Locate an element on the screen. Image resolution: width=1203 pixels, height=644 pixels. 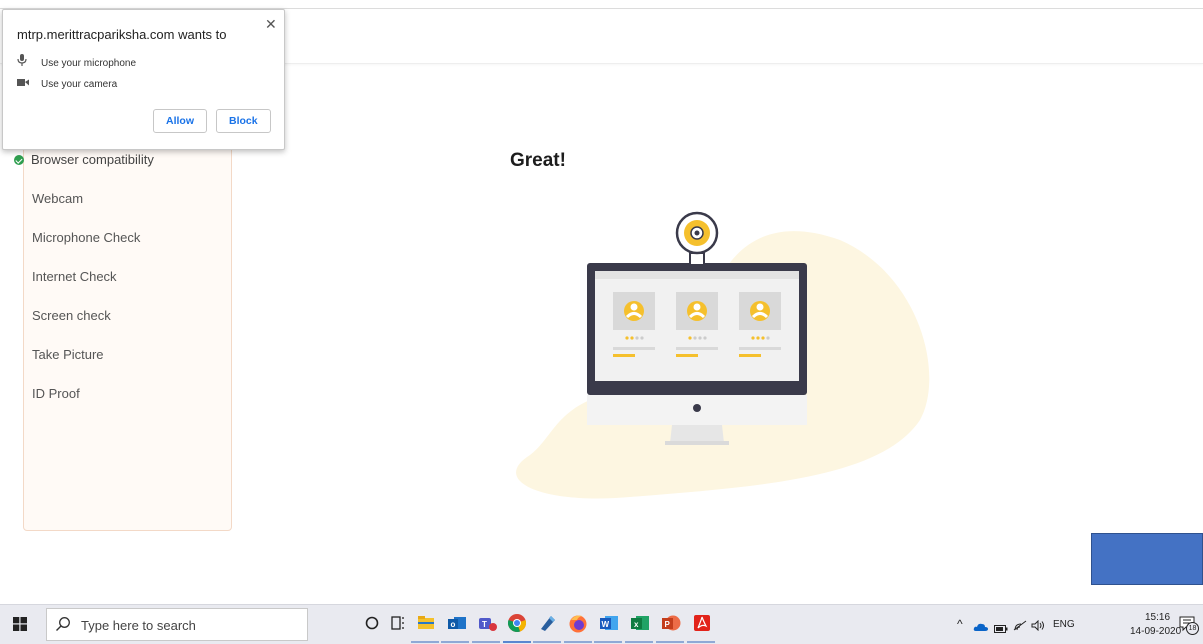
acrobat-icon is located at coordinates (702, 623).